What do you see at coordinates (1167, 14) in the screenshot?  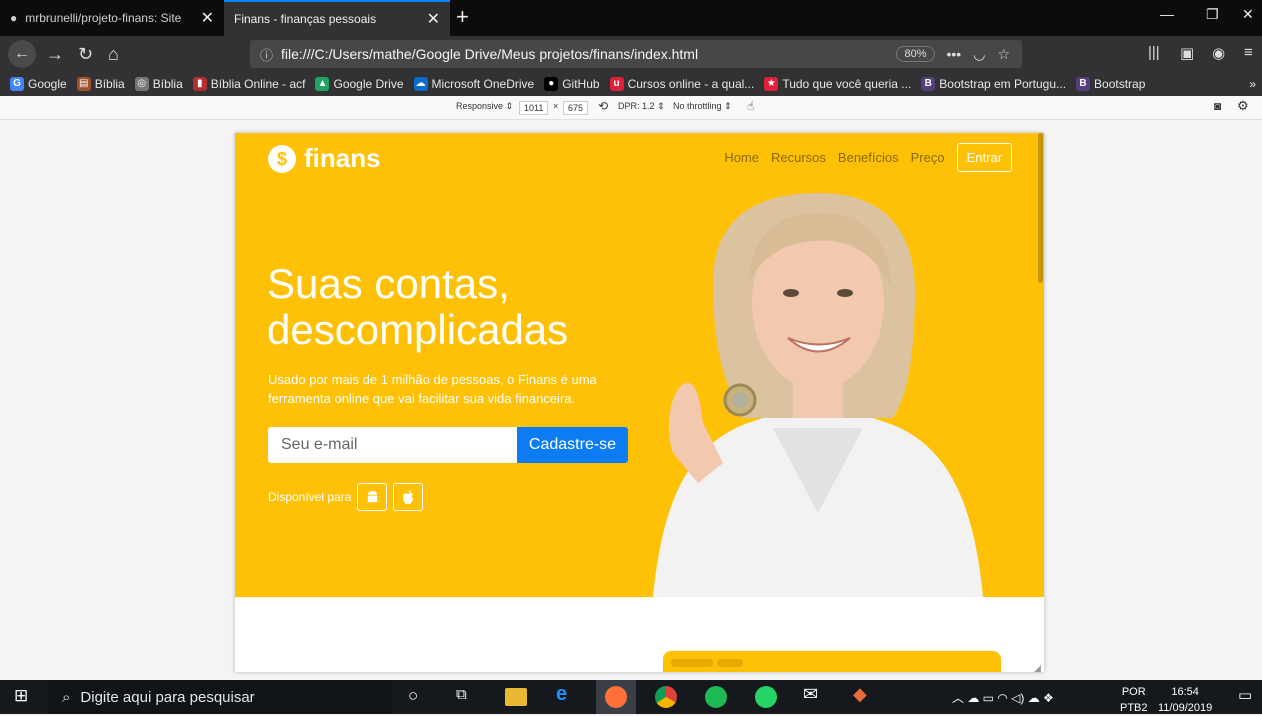 I see `minimize-button: —` at bounding box center [1167, 14].